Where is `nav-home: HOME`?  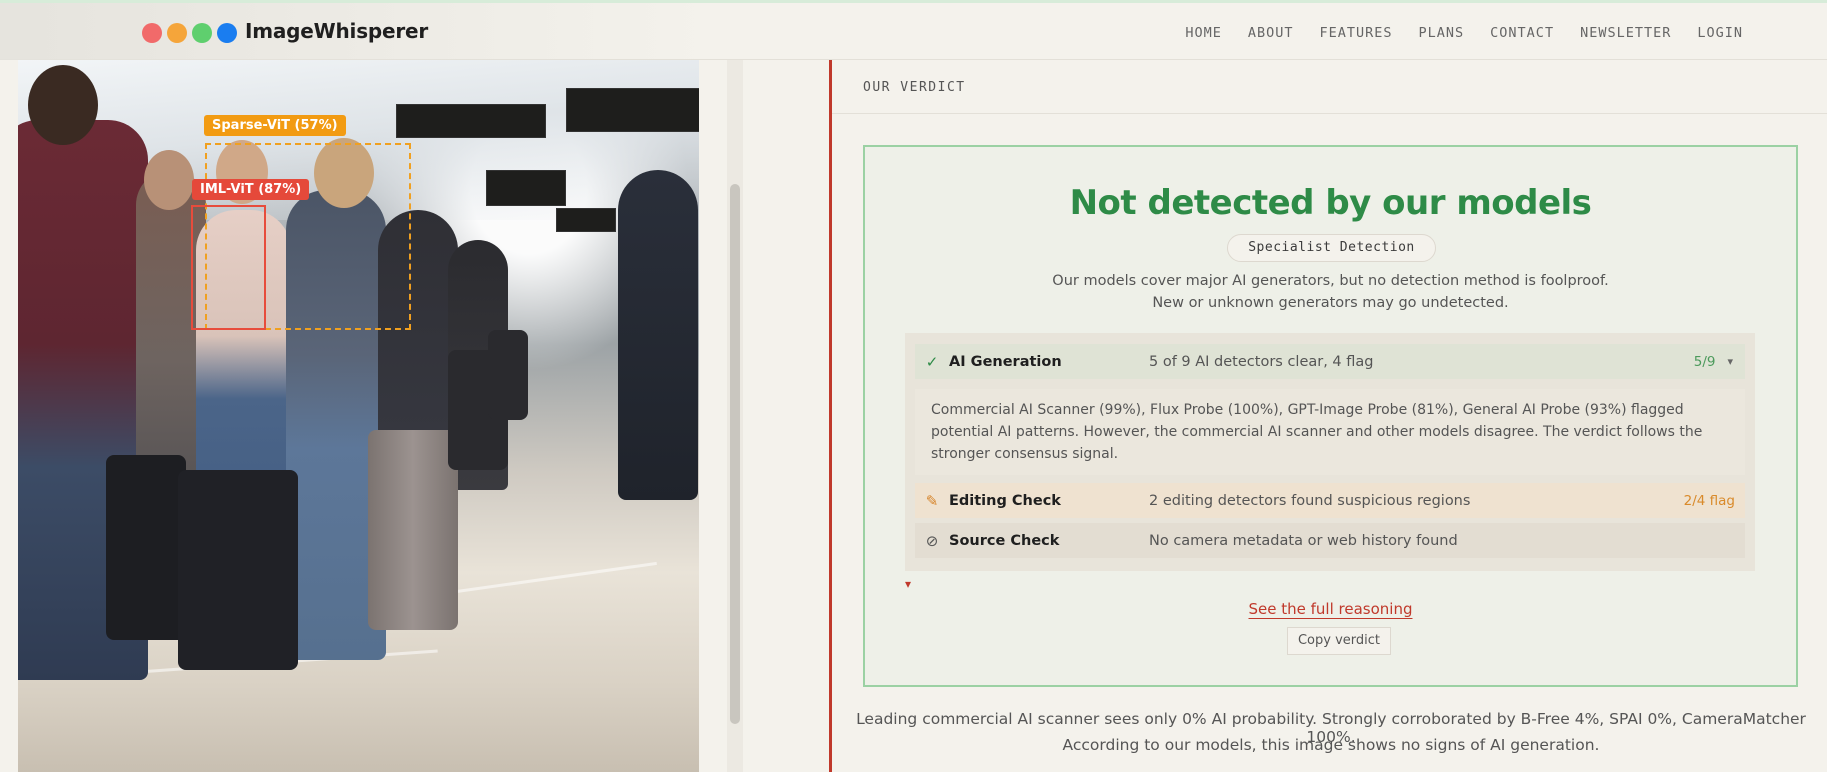
nav-home: HOME is located at coordinates (1203, 33).